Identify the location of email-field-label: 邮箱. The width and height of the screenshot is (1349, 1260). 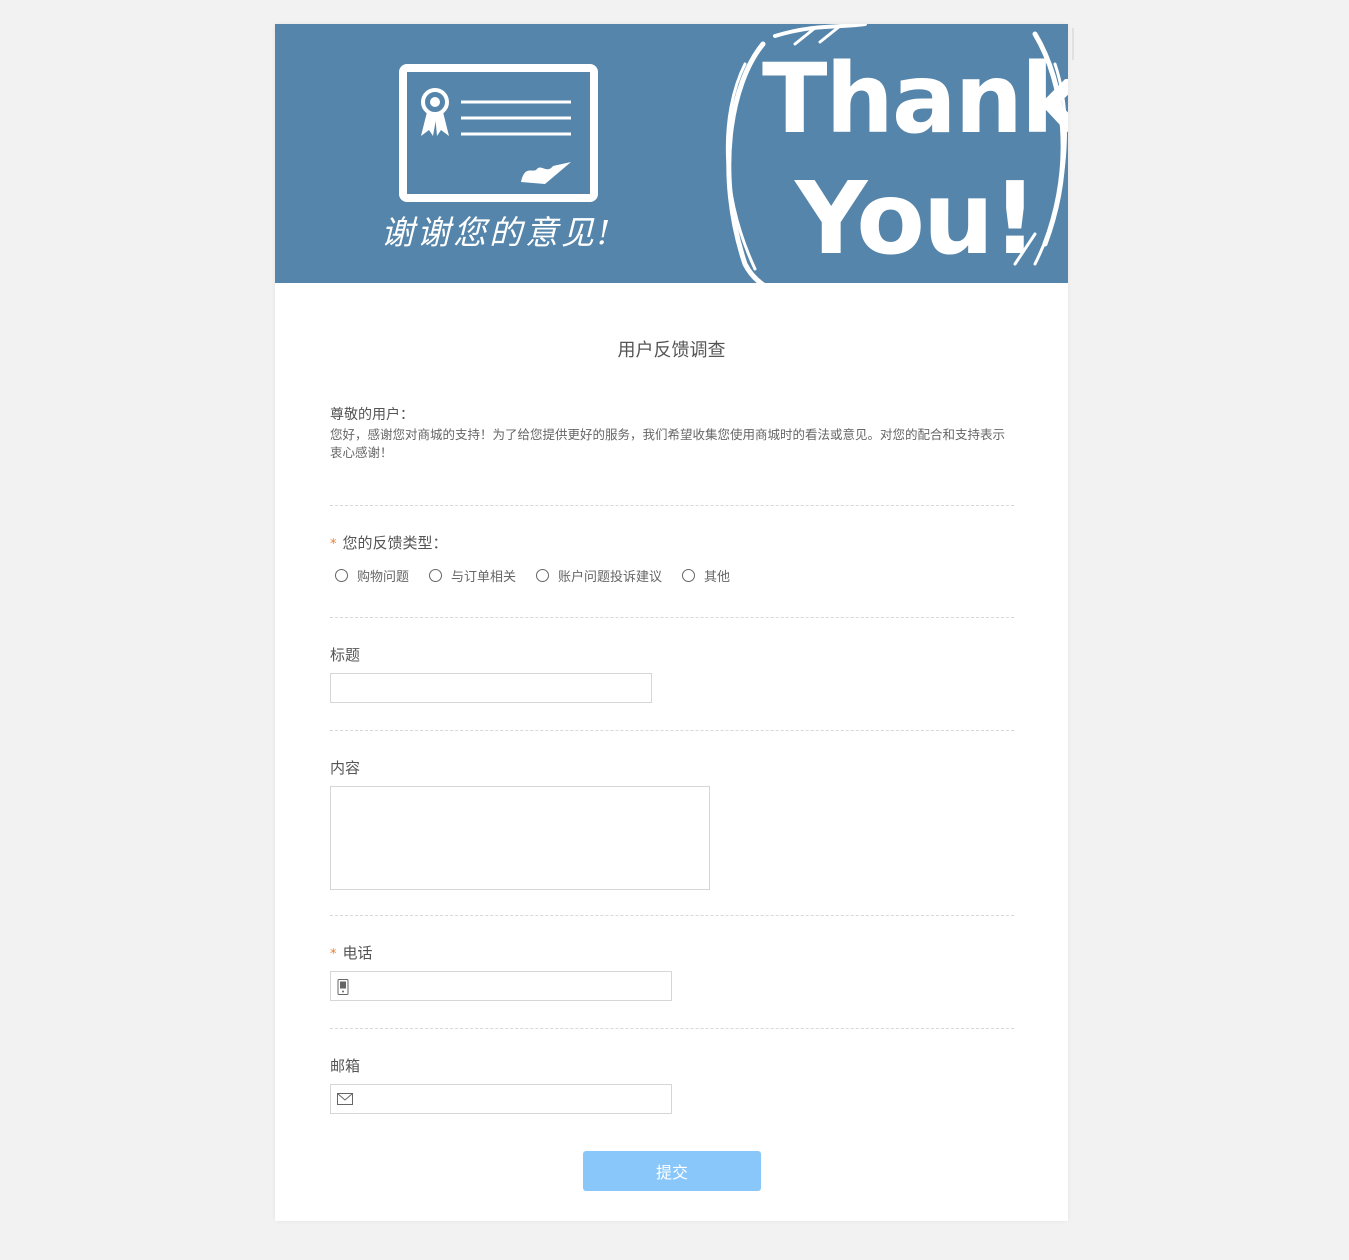
(345, 1066).